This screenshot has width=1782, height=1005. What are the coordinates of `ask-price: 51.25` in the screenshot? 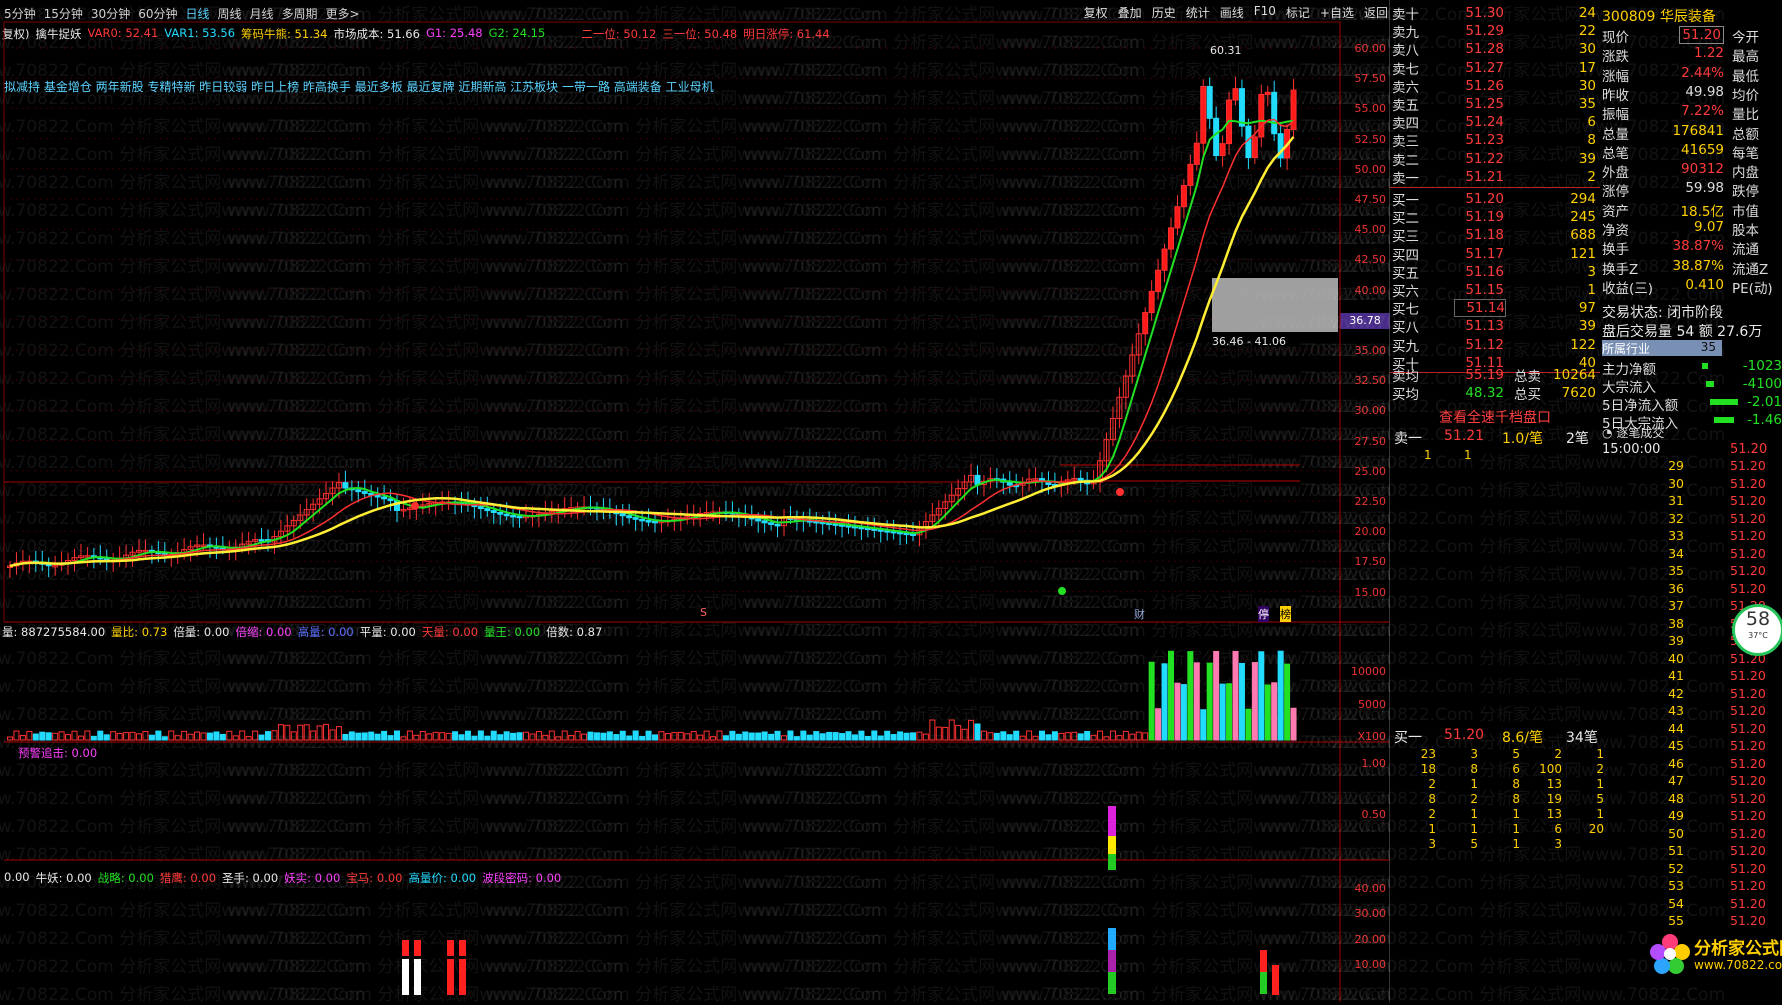 It's located at (1484, 104).